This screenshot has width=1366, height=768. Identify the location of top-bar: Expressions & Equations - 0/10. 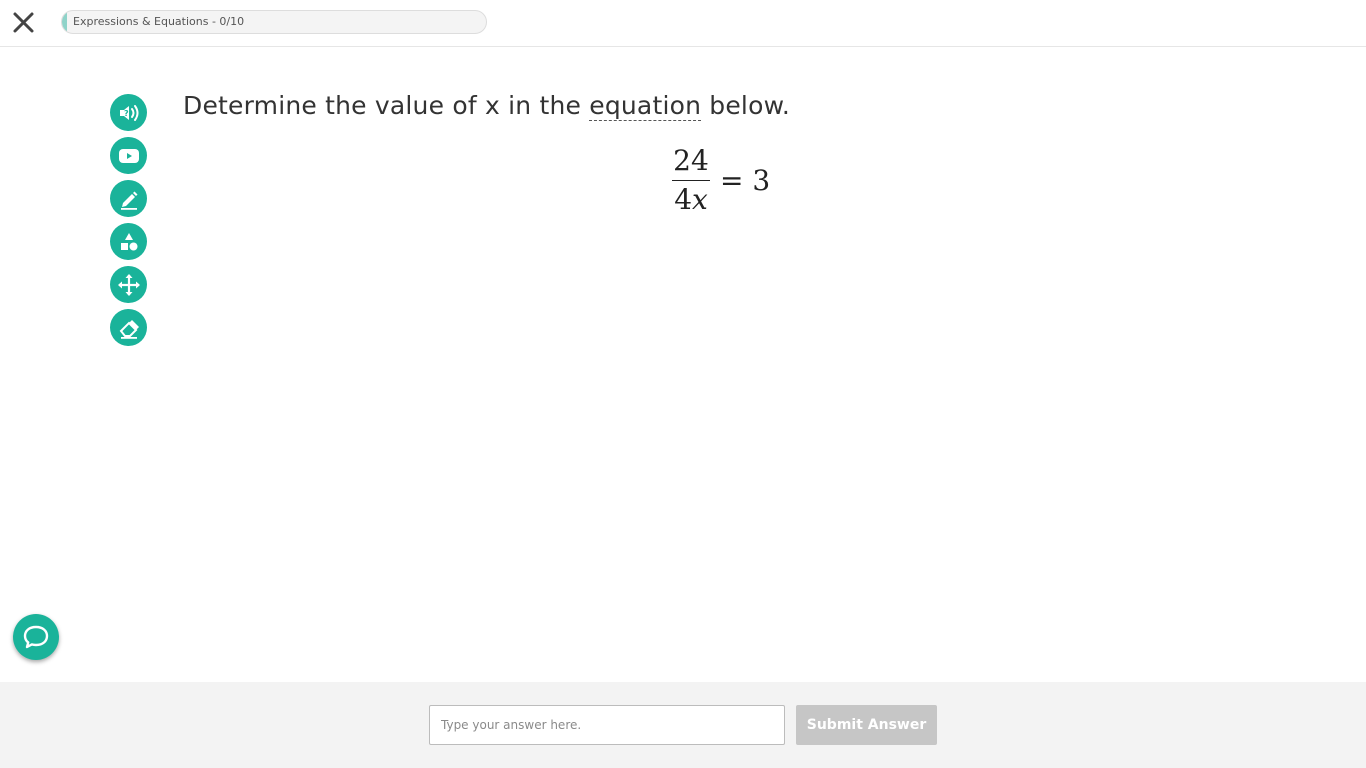
(683, 23).